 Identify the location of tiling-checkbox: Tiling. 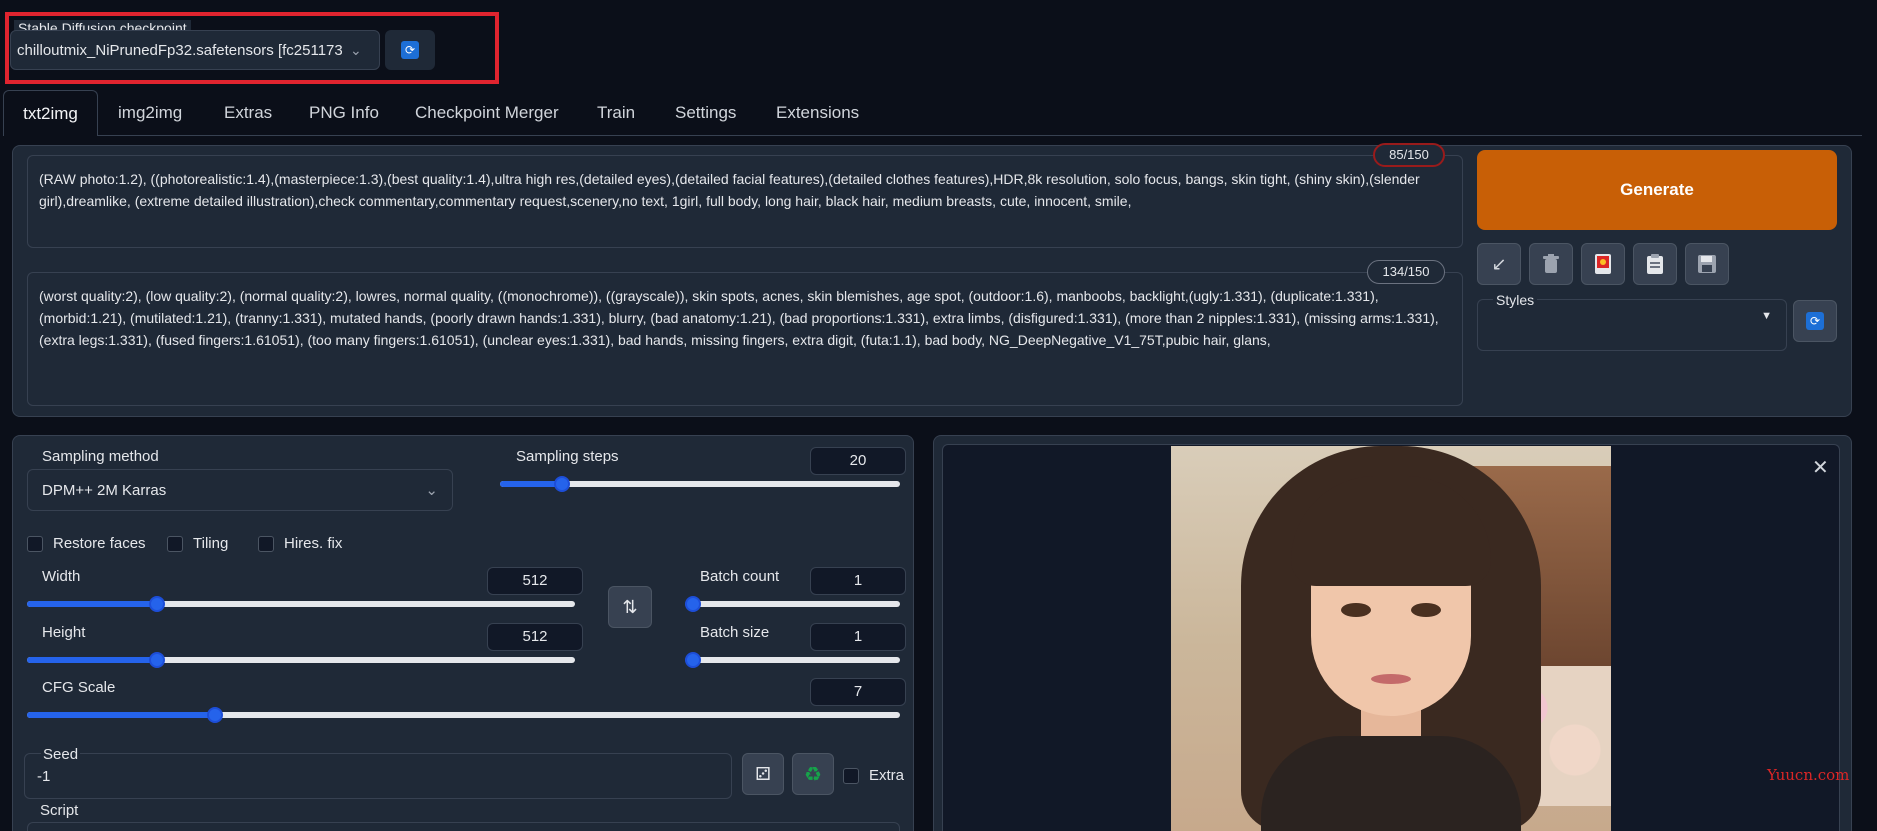
(197, 543).